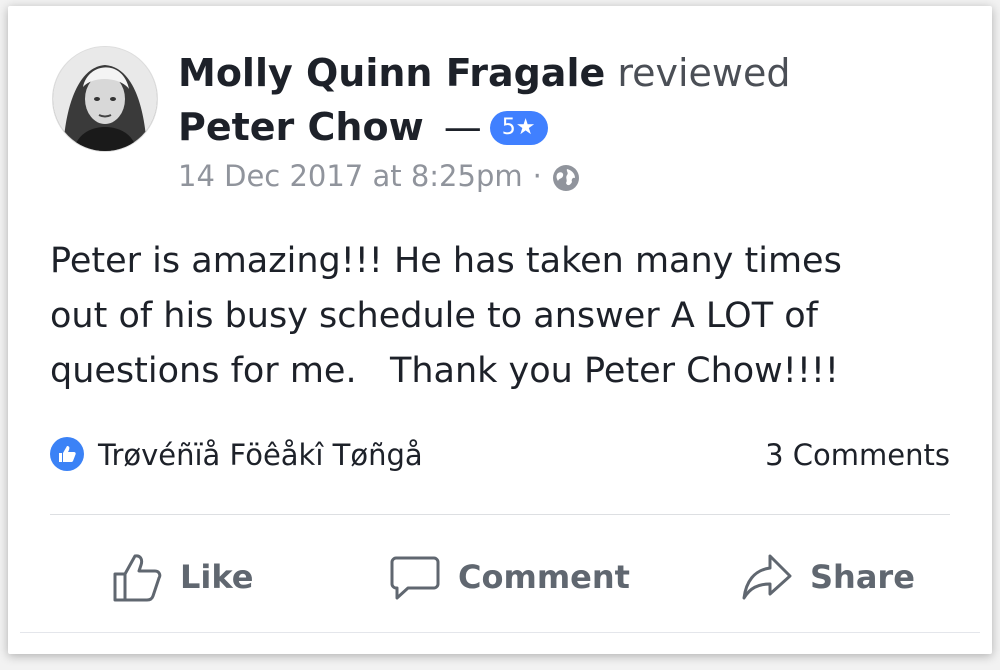 Image resolution: width=1000 pixels, height=670 pixels. I want to click on like-label: Like, so click(217, 577).